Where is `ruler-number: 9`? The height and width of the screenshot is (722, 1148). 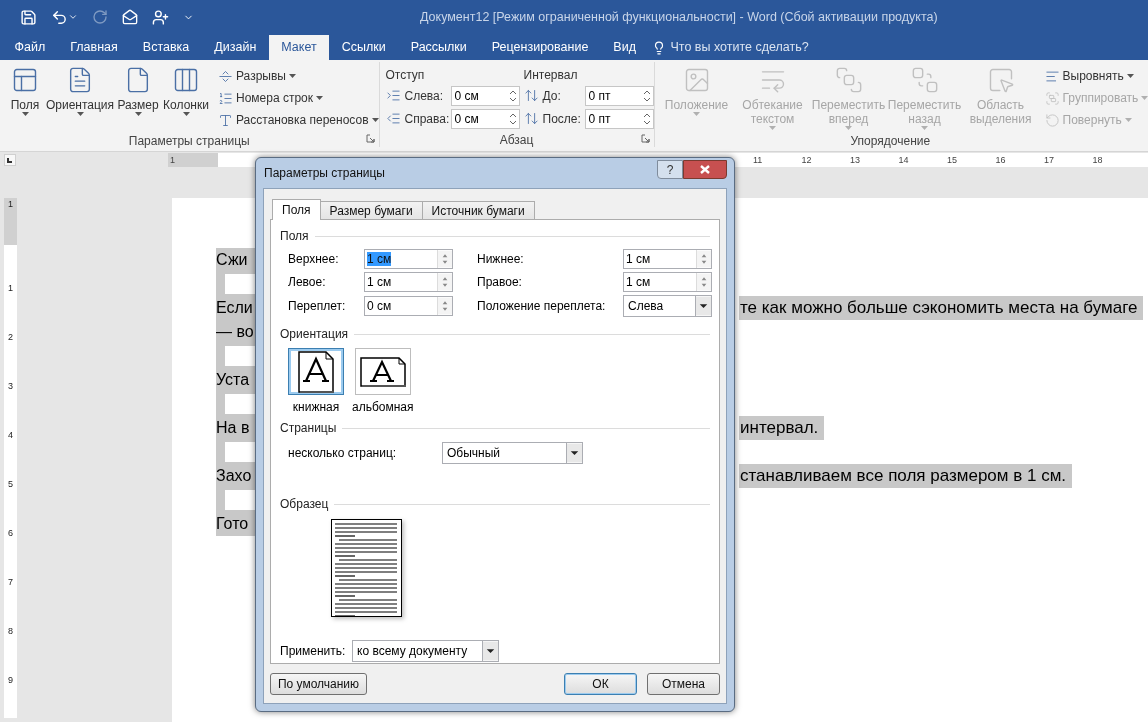 ruler-number: 9 is located at coordinates (10, 680).